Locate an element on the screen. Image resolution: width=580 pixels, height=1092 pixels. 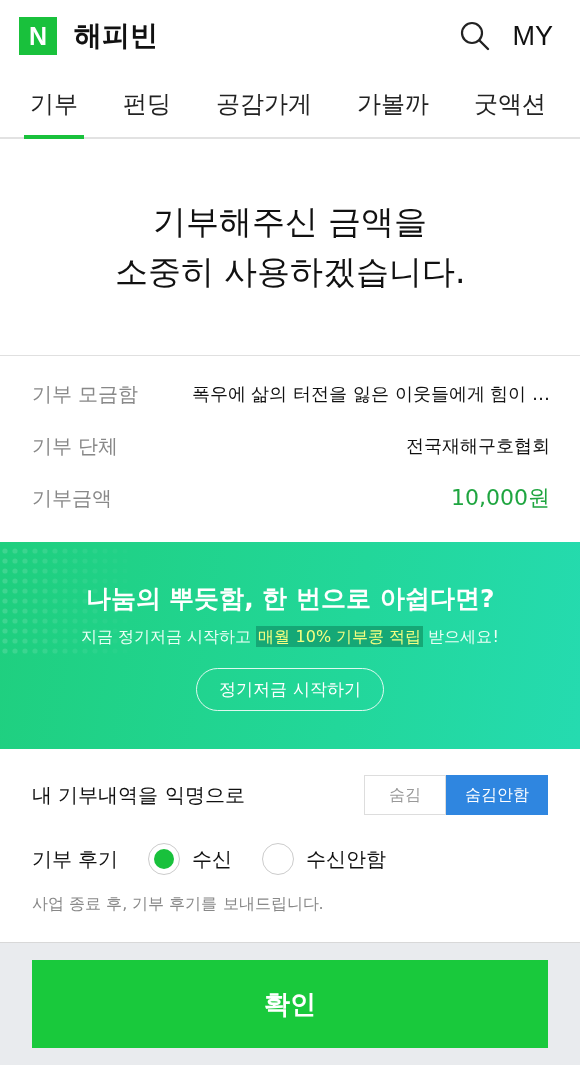
my-button: MY is located at coordinates (532, 36).